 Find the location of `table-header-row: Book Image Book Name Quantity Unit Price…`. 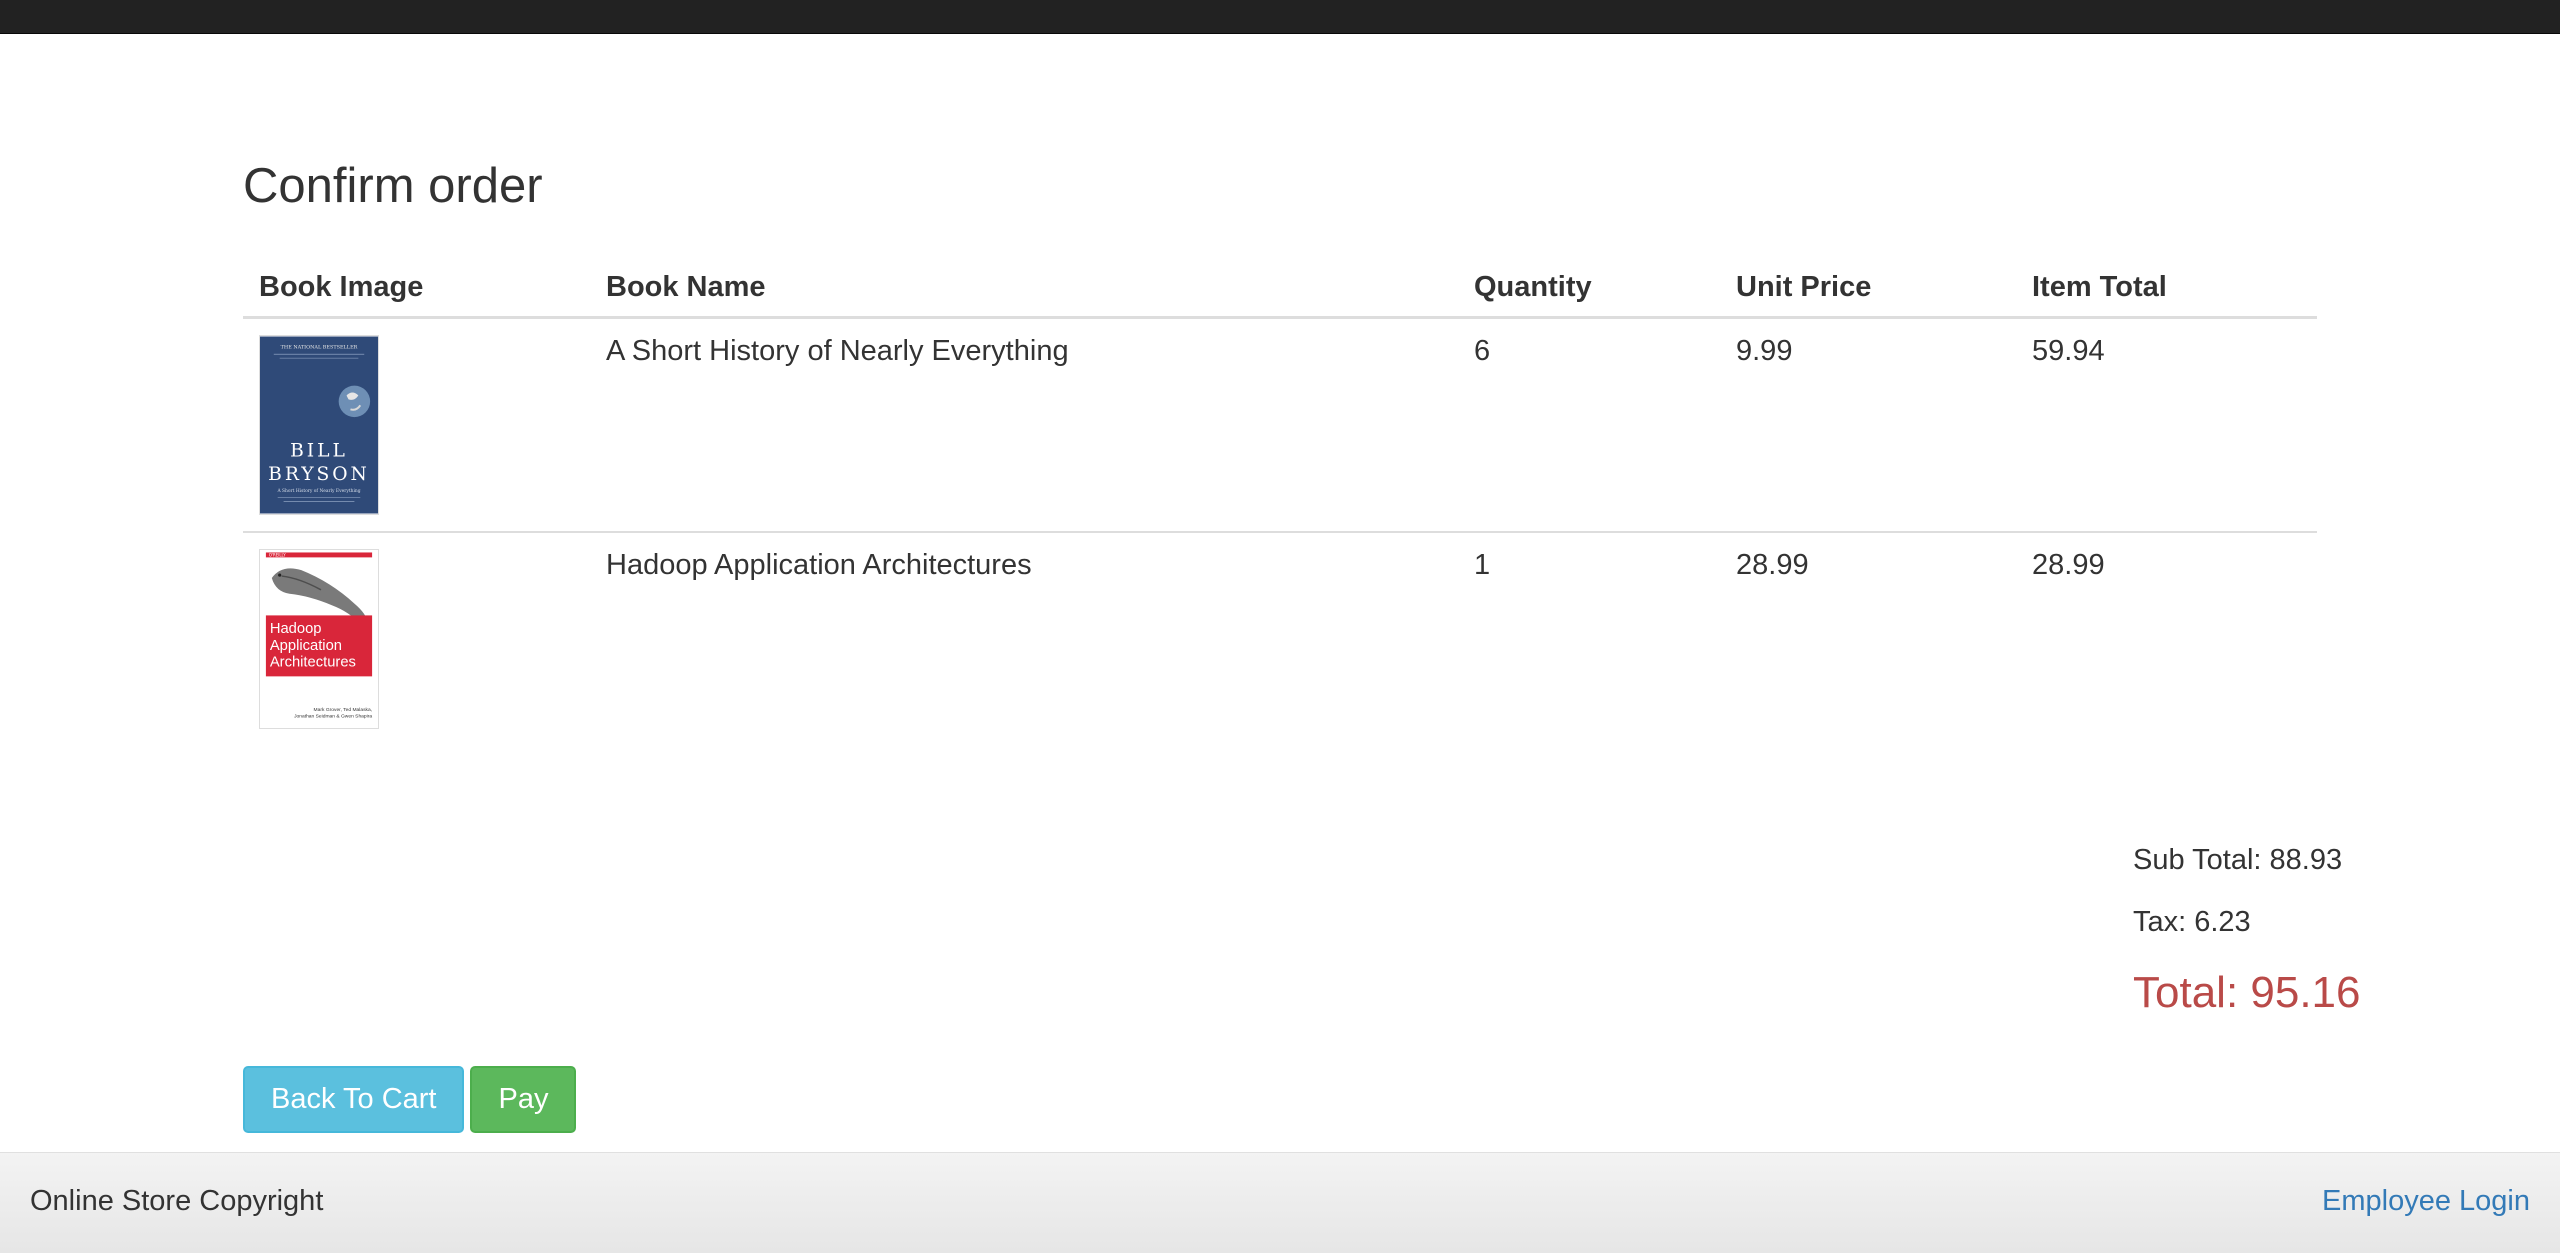

table-header-row: Book Image Book Name Quantity Unit Price… is located at coordinates (1280, 285).